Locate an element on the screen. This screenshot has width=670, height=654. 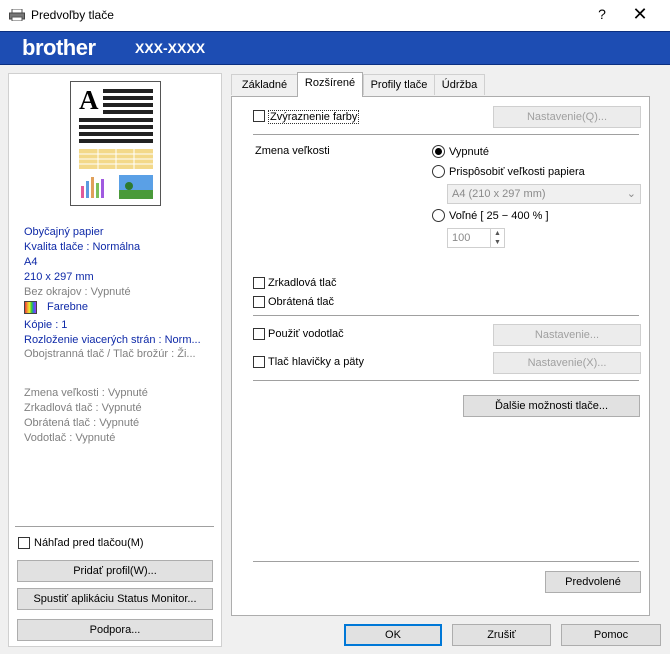
left-divider is located at coordinates (114, 526).